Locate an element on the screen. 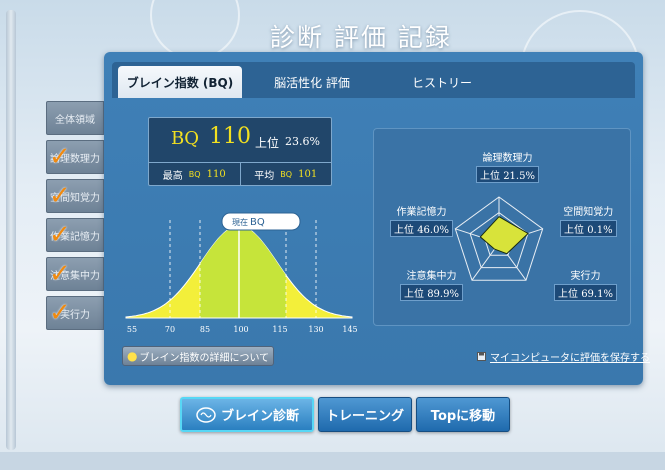 This screenshot has height=470, width=665. bq-main-score: BQ 110 上位 23.6% is located at coordinates (240, 139).